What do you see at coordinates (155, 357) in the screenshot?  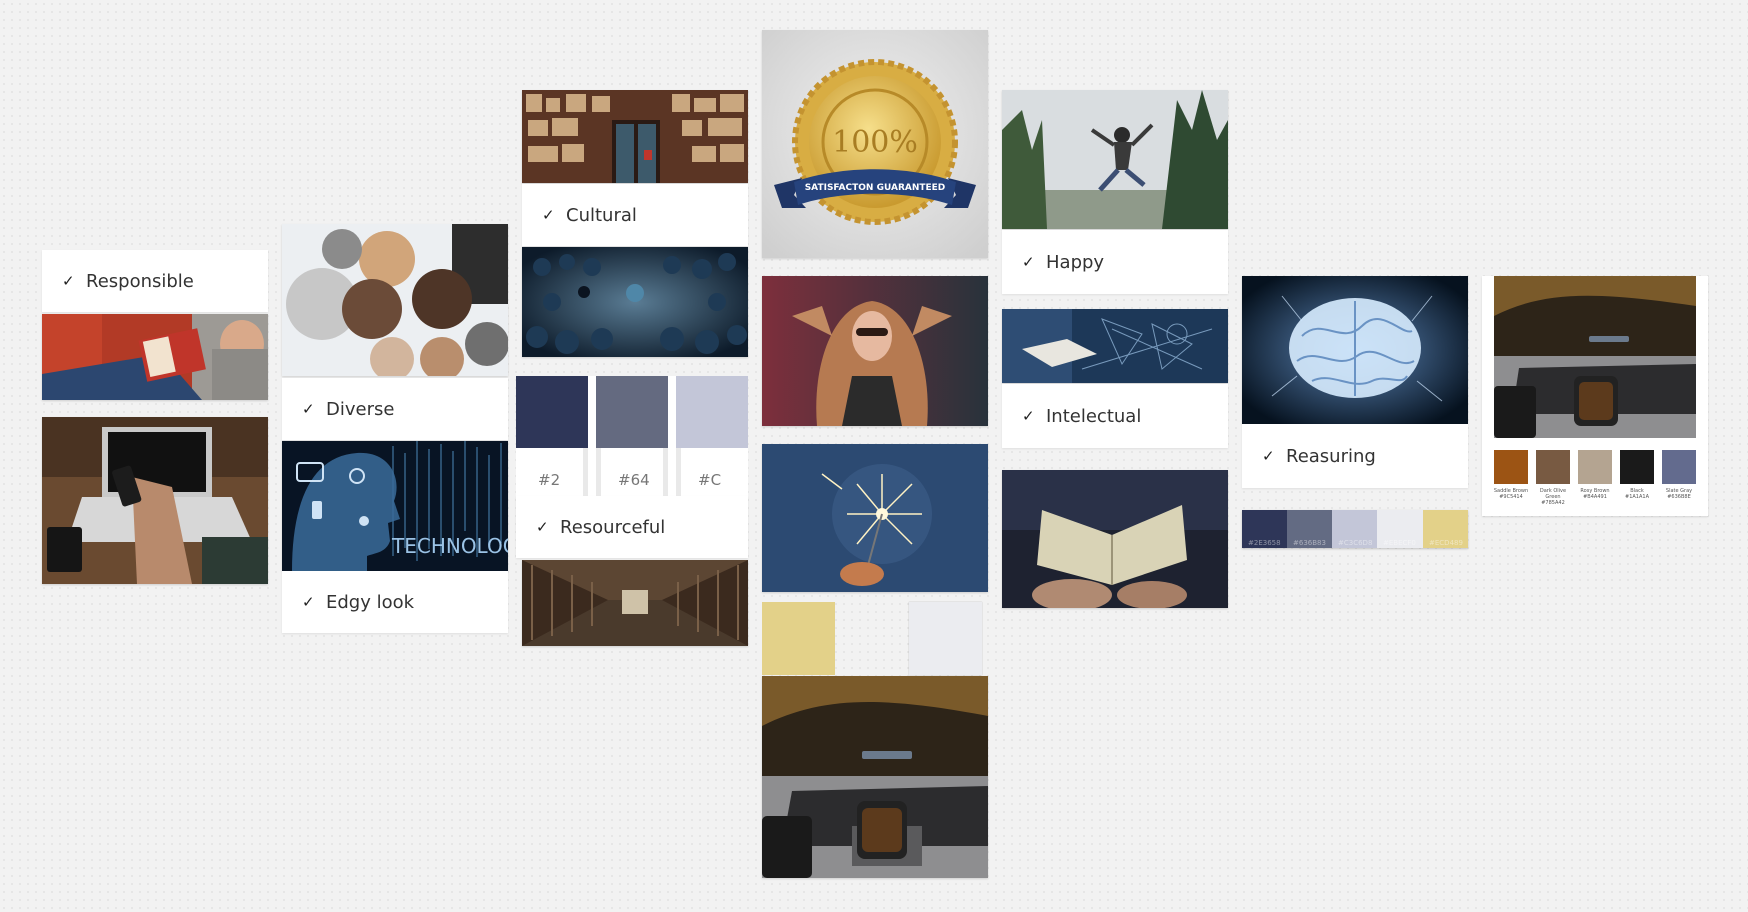 I see `image-woman-reading-red-book` at bounding box center [155, 357].